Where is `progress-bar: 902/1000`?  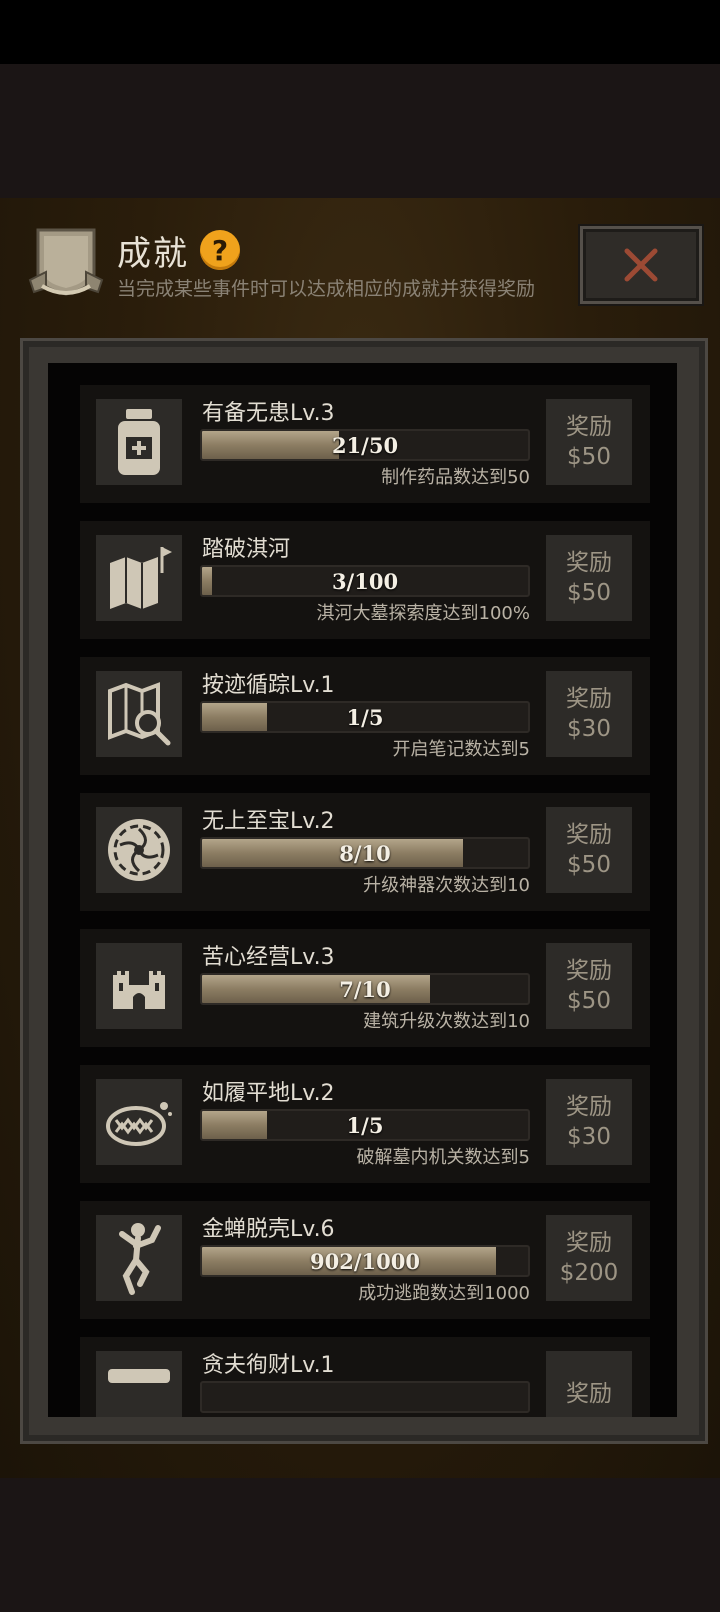
progress-bar: 902/1000 is located at coordinates (365, 1261).